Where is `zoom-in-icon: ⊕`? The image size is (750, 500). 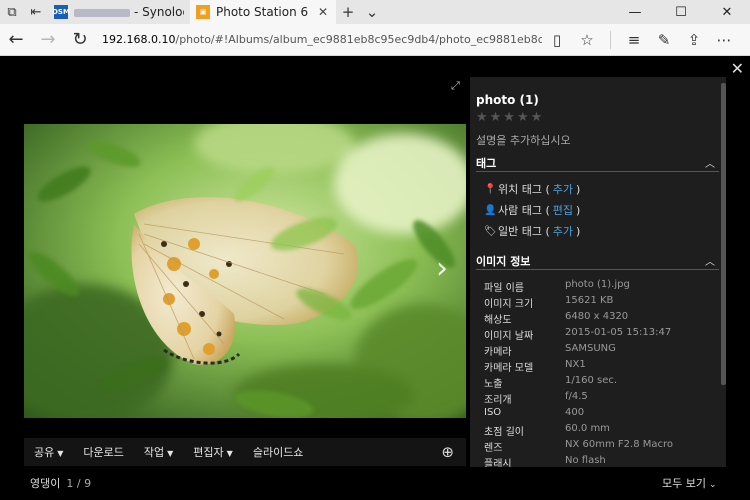
zoom-in-icon: ⊕ is located at coordinates (447, 452).